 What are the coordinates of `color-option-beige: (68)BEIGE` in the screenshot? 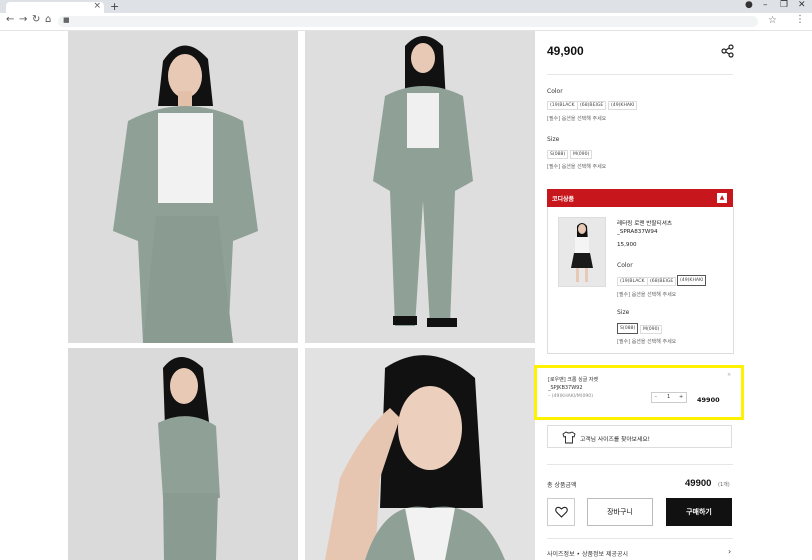 It's located at (592, 105).